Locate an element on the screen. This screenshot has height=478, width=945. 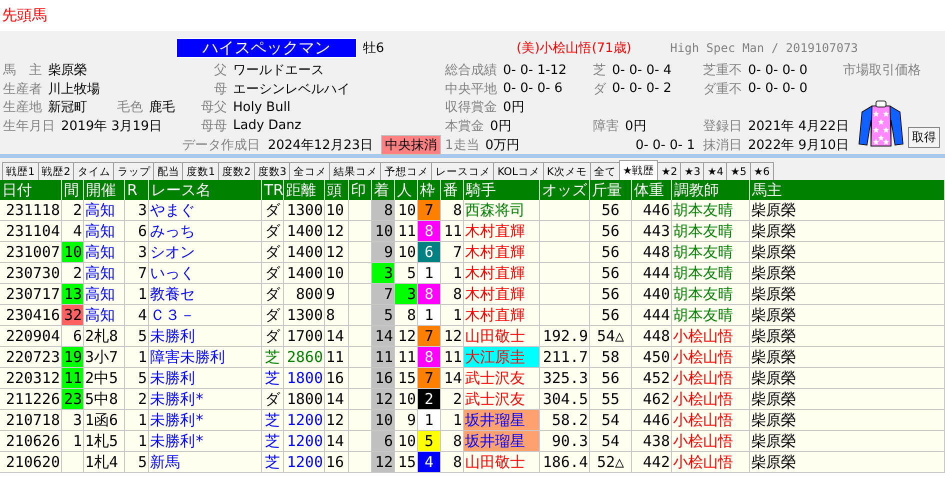
table-cell: 52△ is located at coordinates (611, 462).